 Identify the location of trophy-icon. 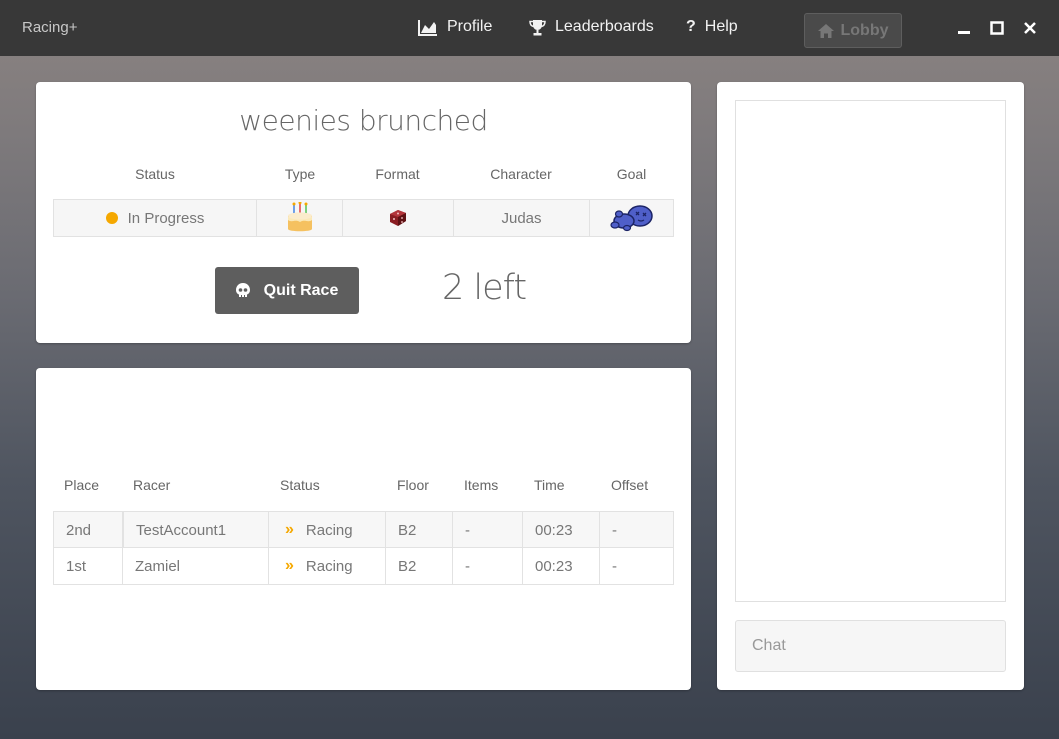
(537, 27).